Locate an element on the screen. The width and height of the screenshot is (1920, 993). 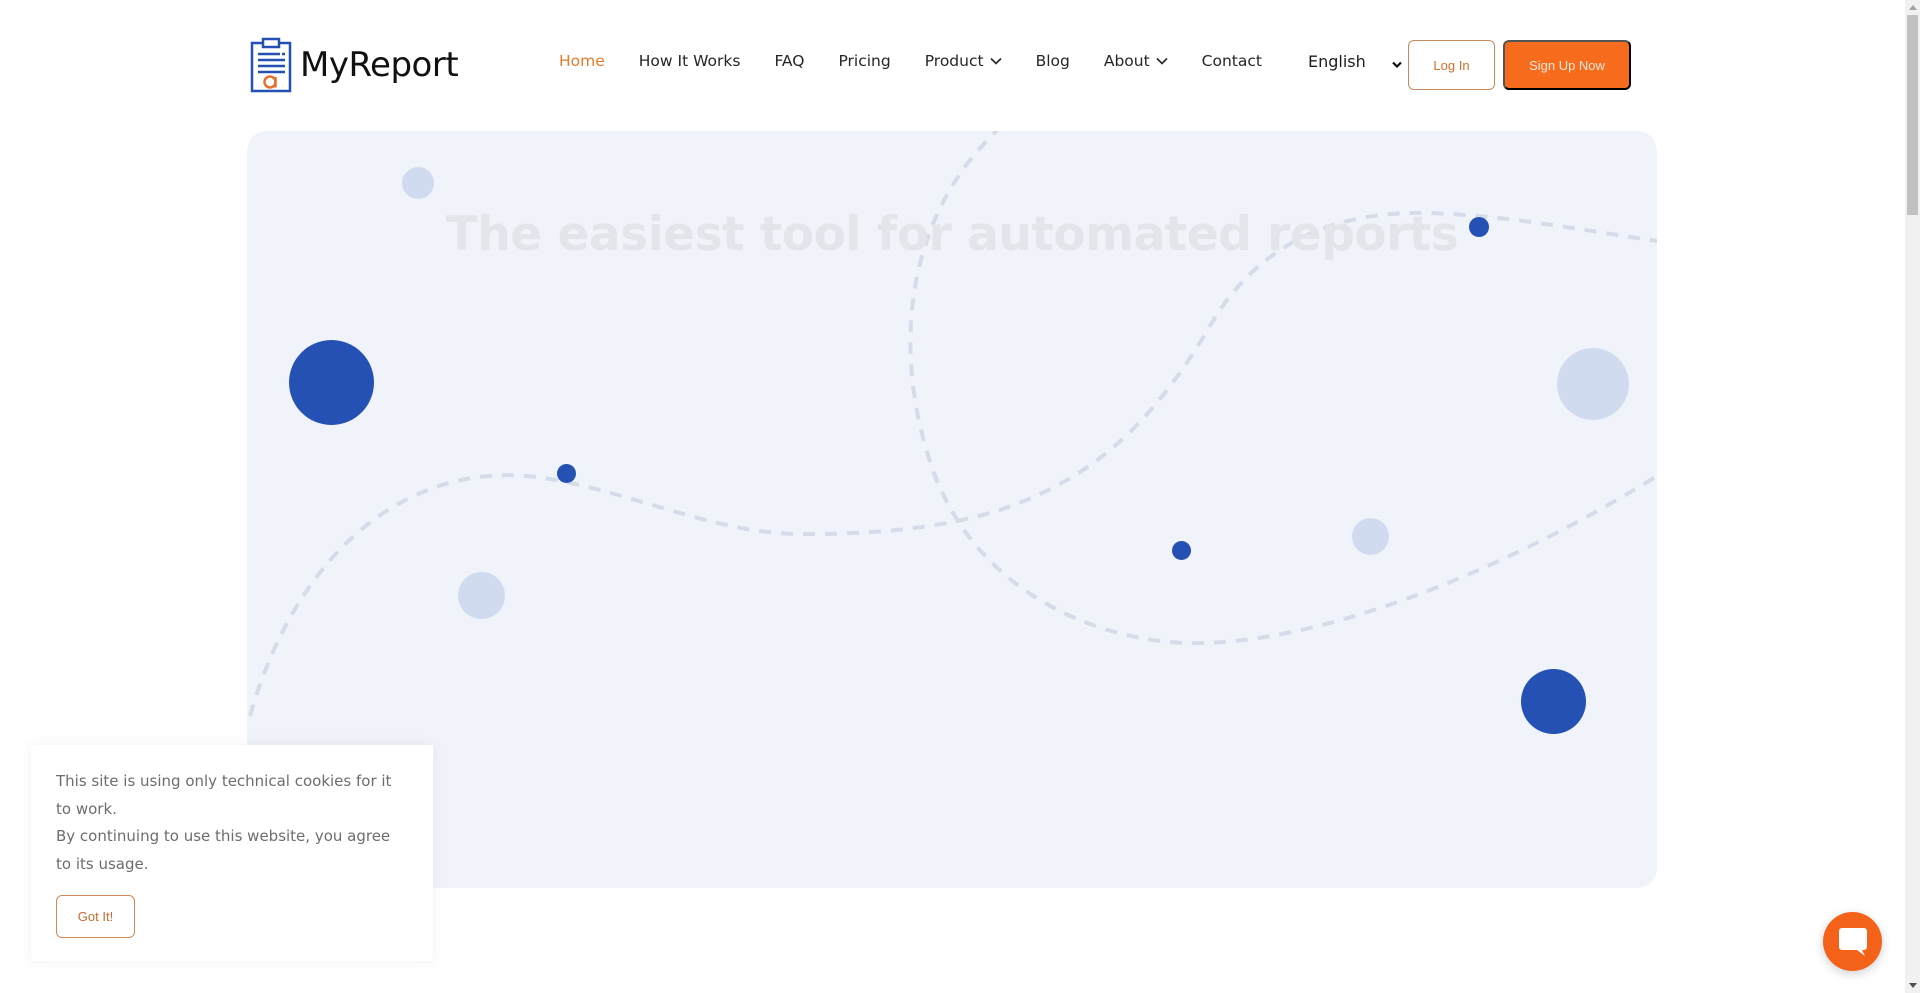
nav-item-blog: Blog is located at coordinates (1053, 61).